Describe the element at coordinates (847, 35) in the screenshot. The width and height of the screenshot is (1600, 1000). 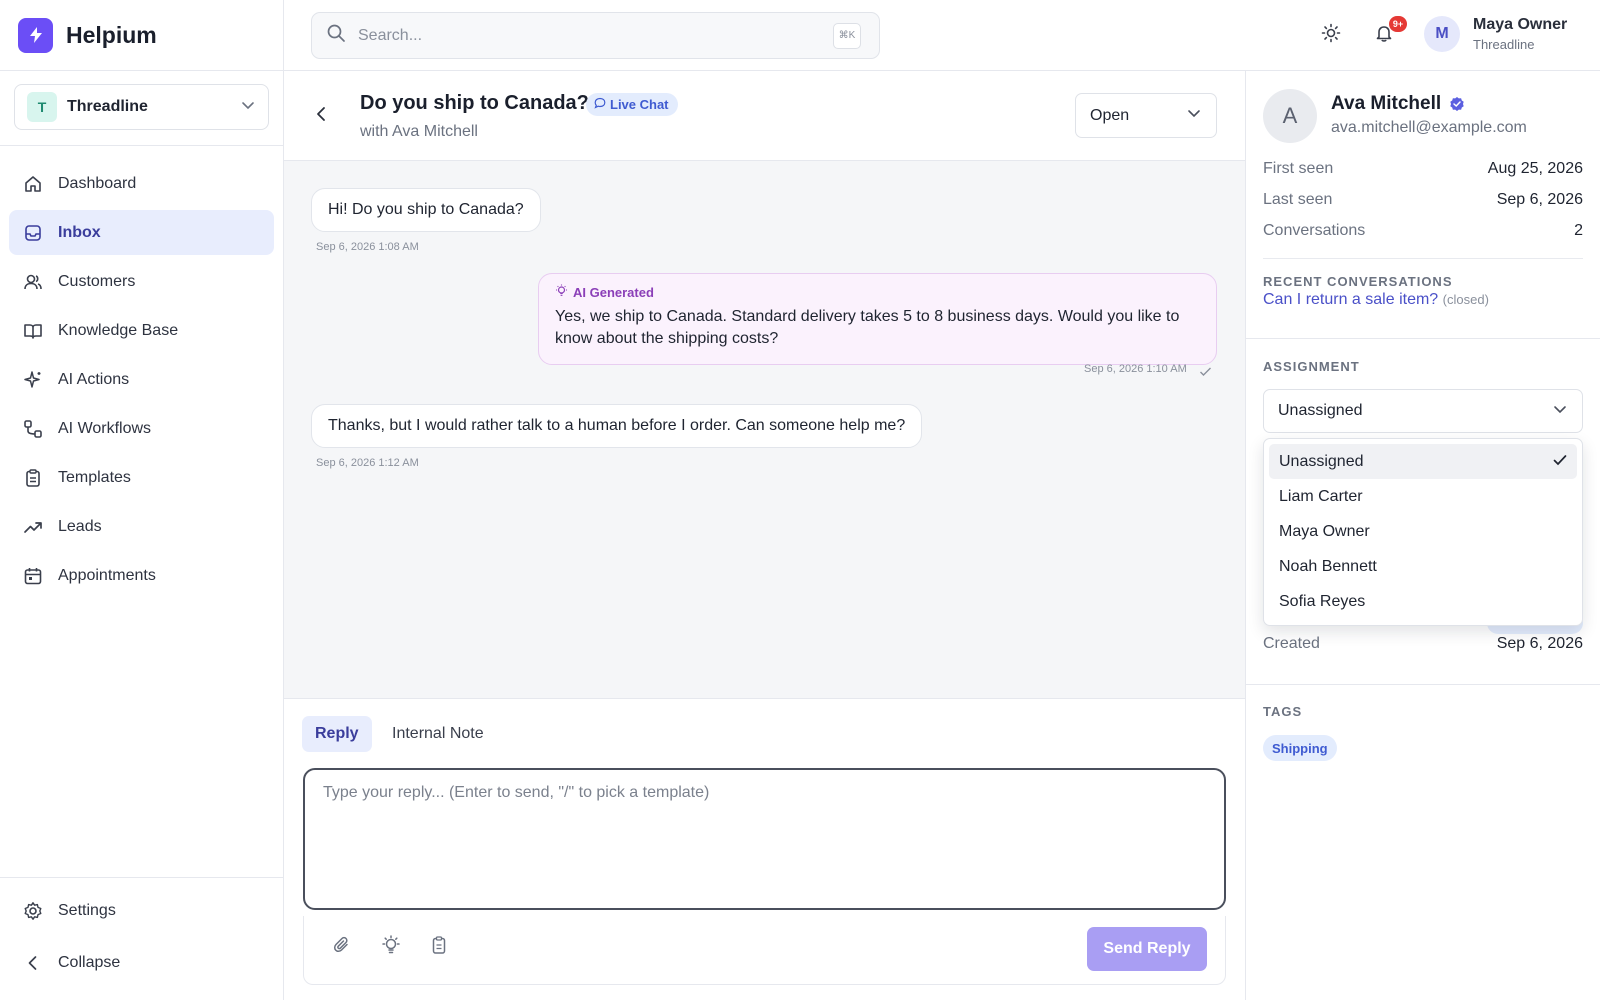
I see `search-shortcut-hint: ⌘K` at that location.